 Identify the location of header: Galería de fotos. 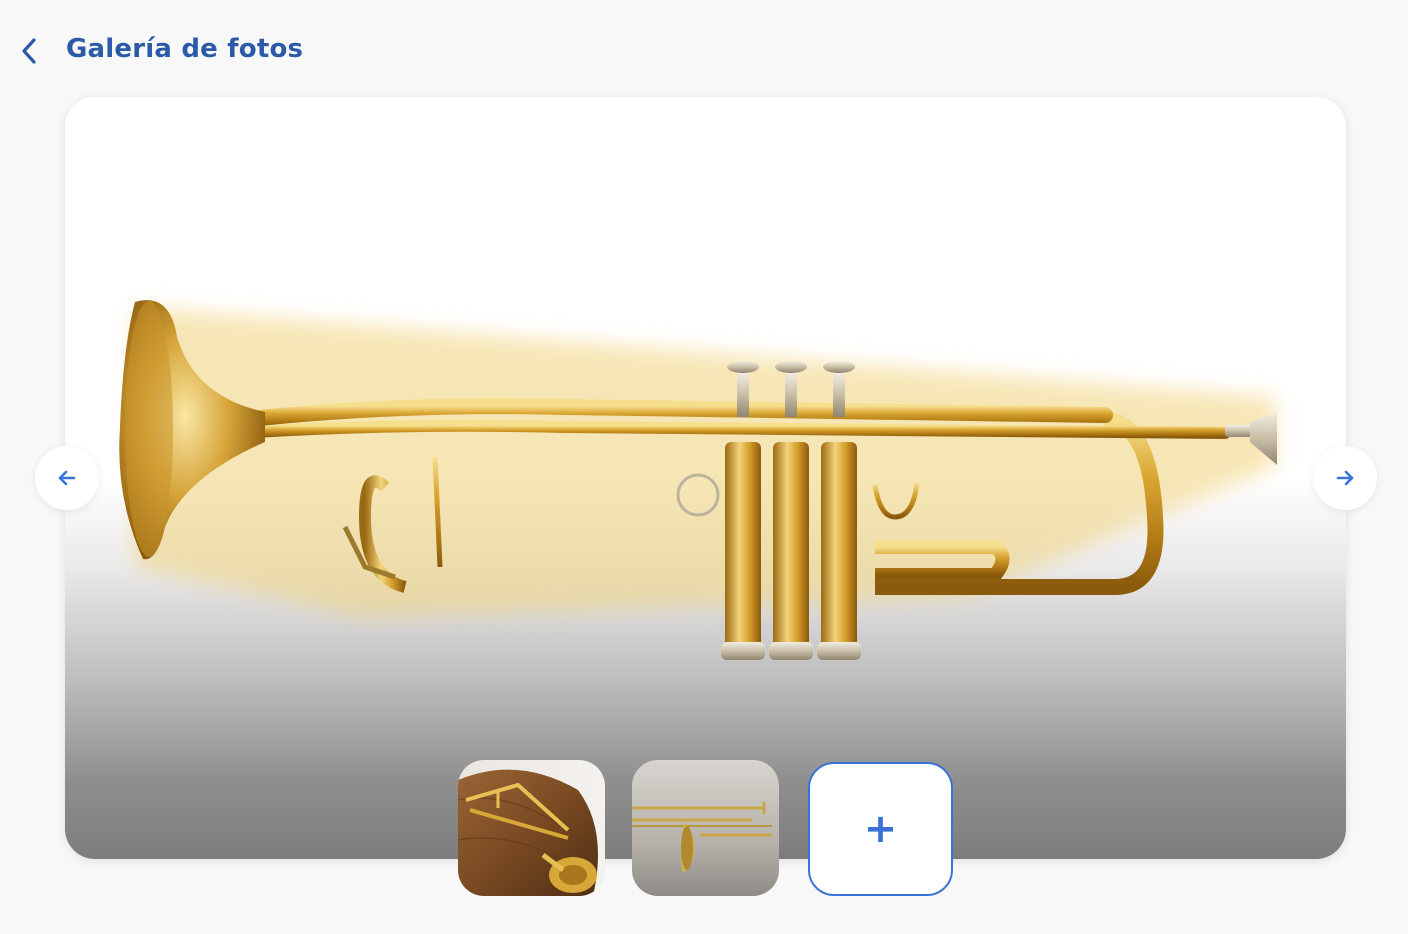
(704, 50).